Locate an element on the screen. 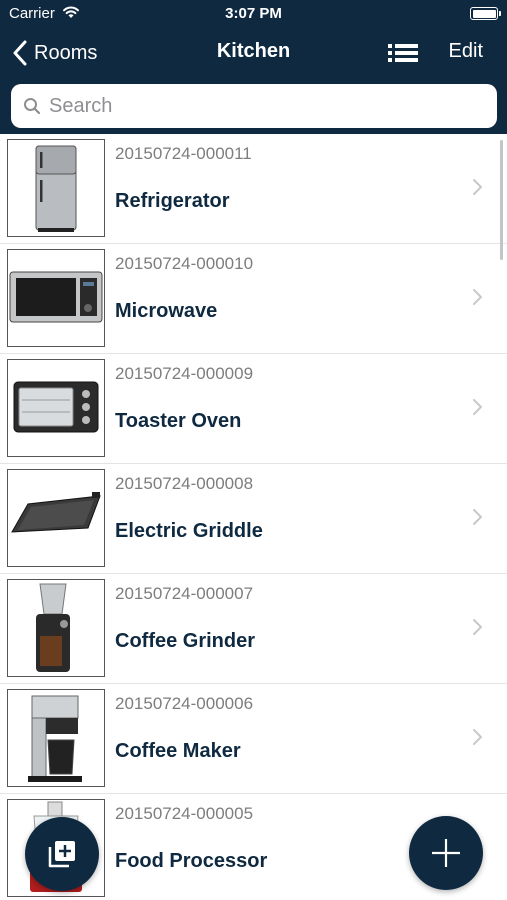  back-button: Rooms is located at coordinates (54, 53).